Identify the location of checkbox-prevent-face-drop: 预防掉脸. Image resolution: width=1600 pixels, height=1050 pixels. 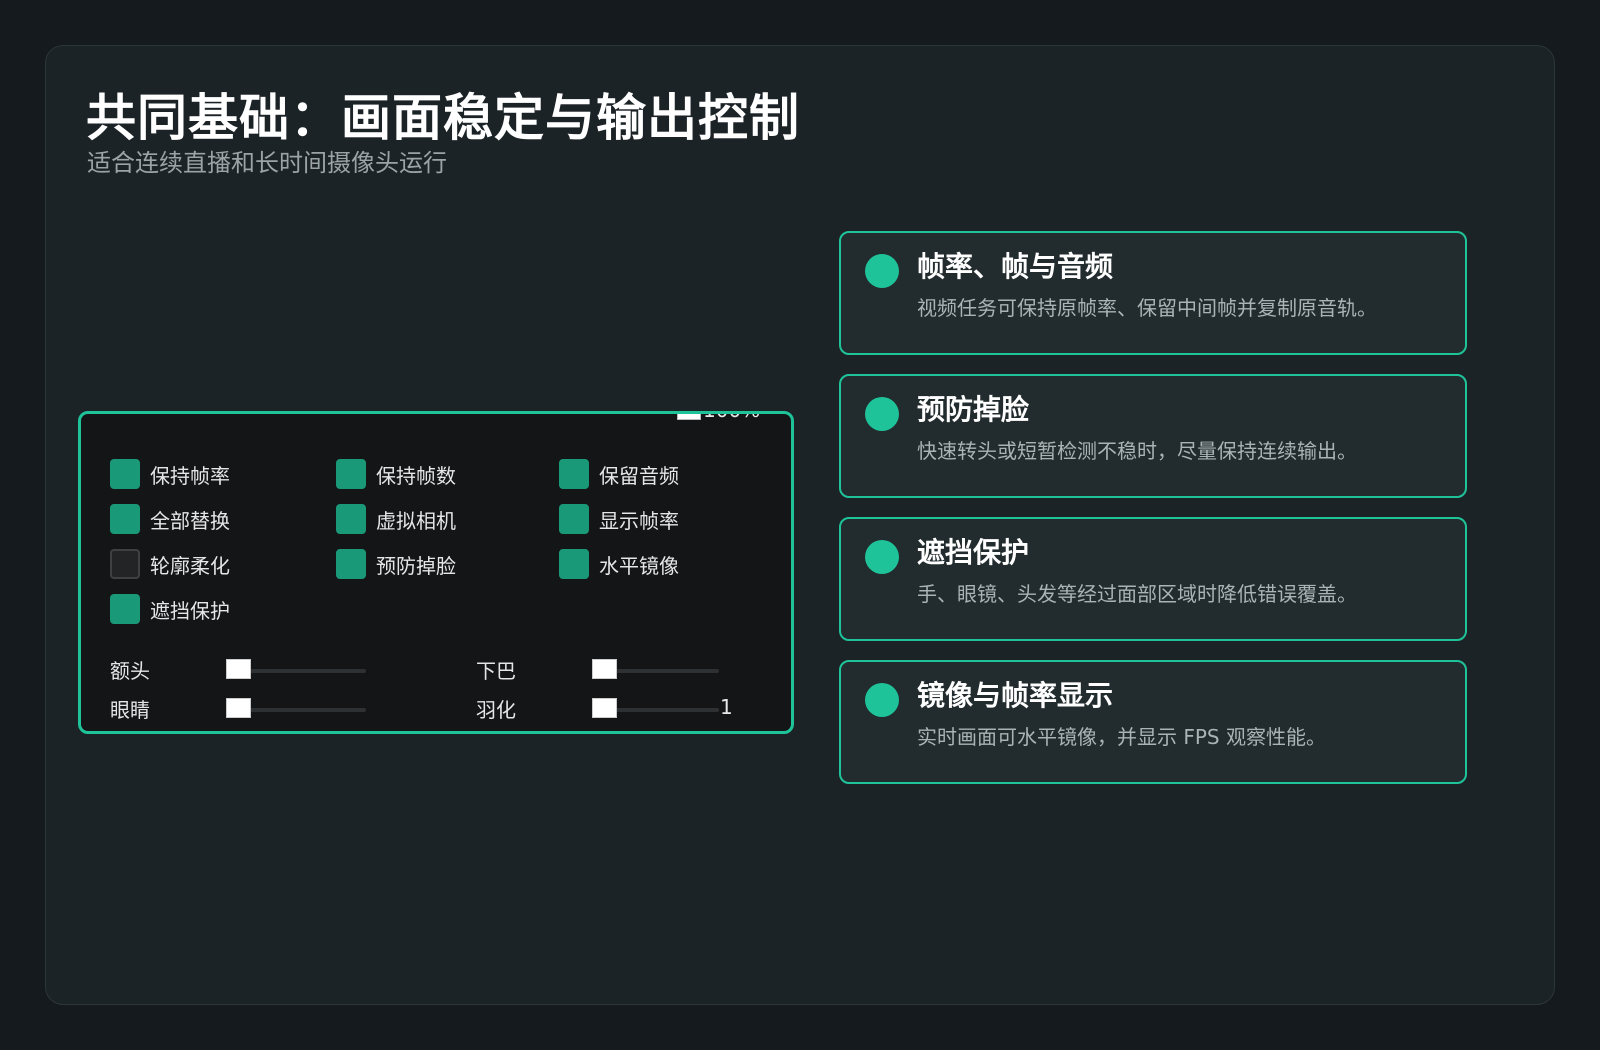
(396, 564).